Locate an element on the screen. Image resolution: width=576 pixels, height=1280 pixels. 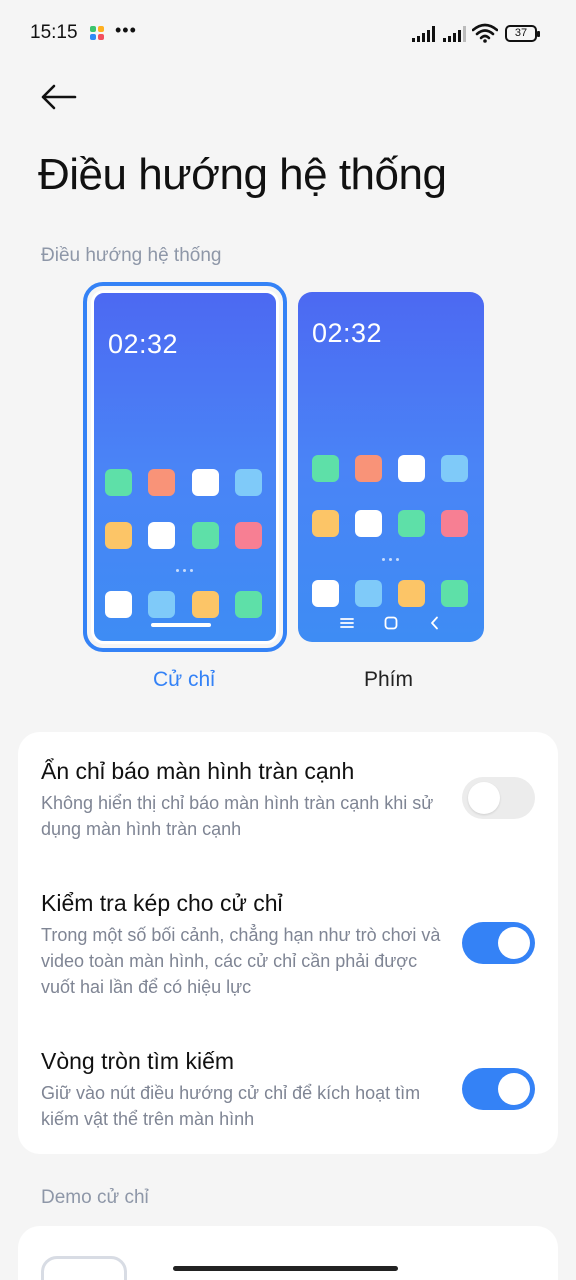
system-home-indicator is located at coordinates (285, 1268).